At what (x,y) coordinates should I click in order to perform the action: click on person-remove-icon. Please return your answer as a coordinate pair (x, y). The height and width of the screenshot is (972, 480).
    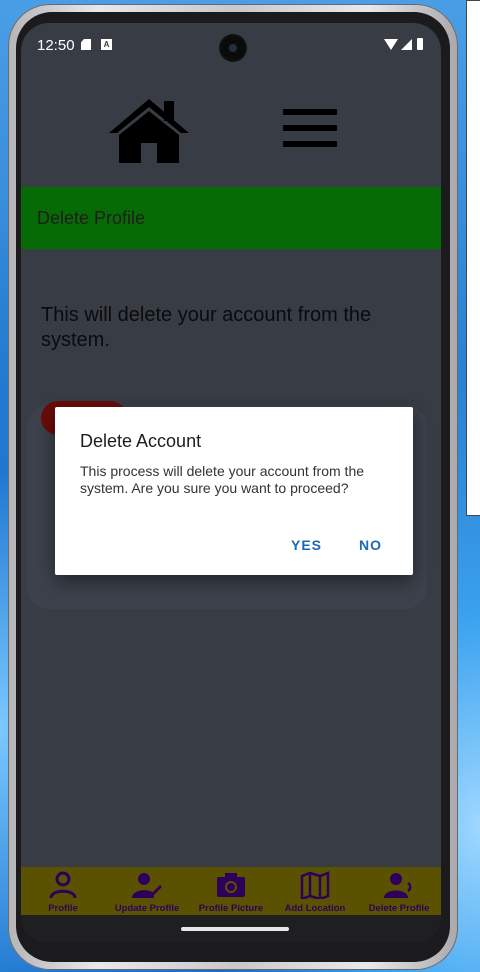
    Looking at the image, I should click on (398, 885).